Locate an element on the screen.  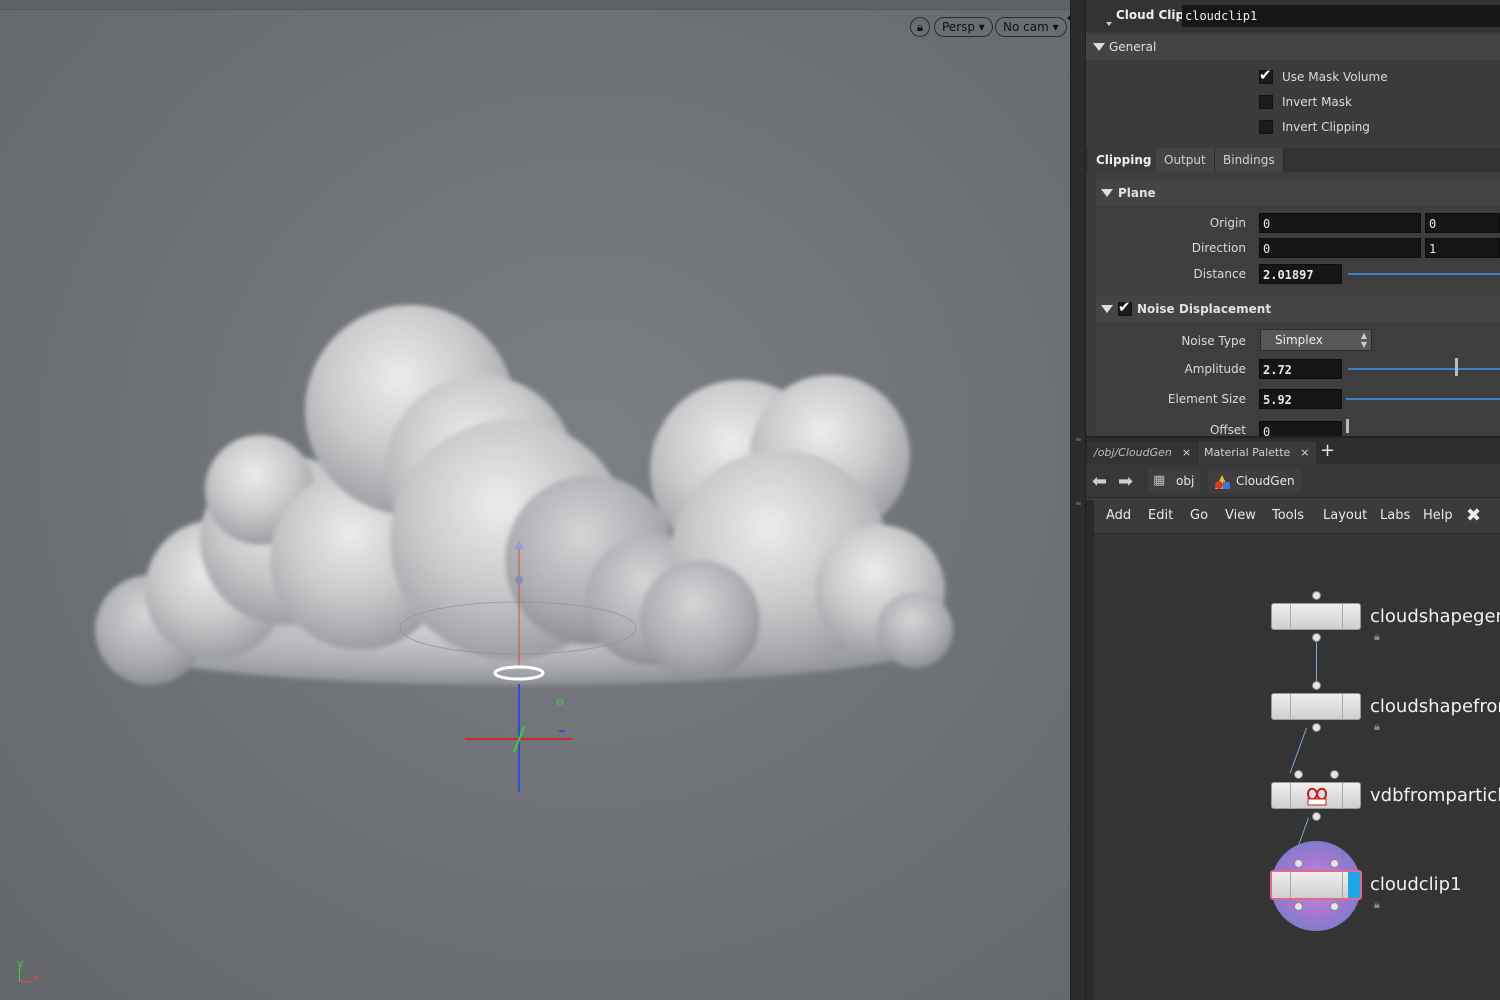
origin-label: Origin is located at coordinates (1227, 223).